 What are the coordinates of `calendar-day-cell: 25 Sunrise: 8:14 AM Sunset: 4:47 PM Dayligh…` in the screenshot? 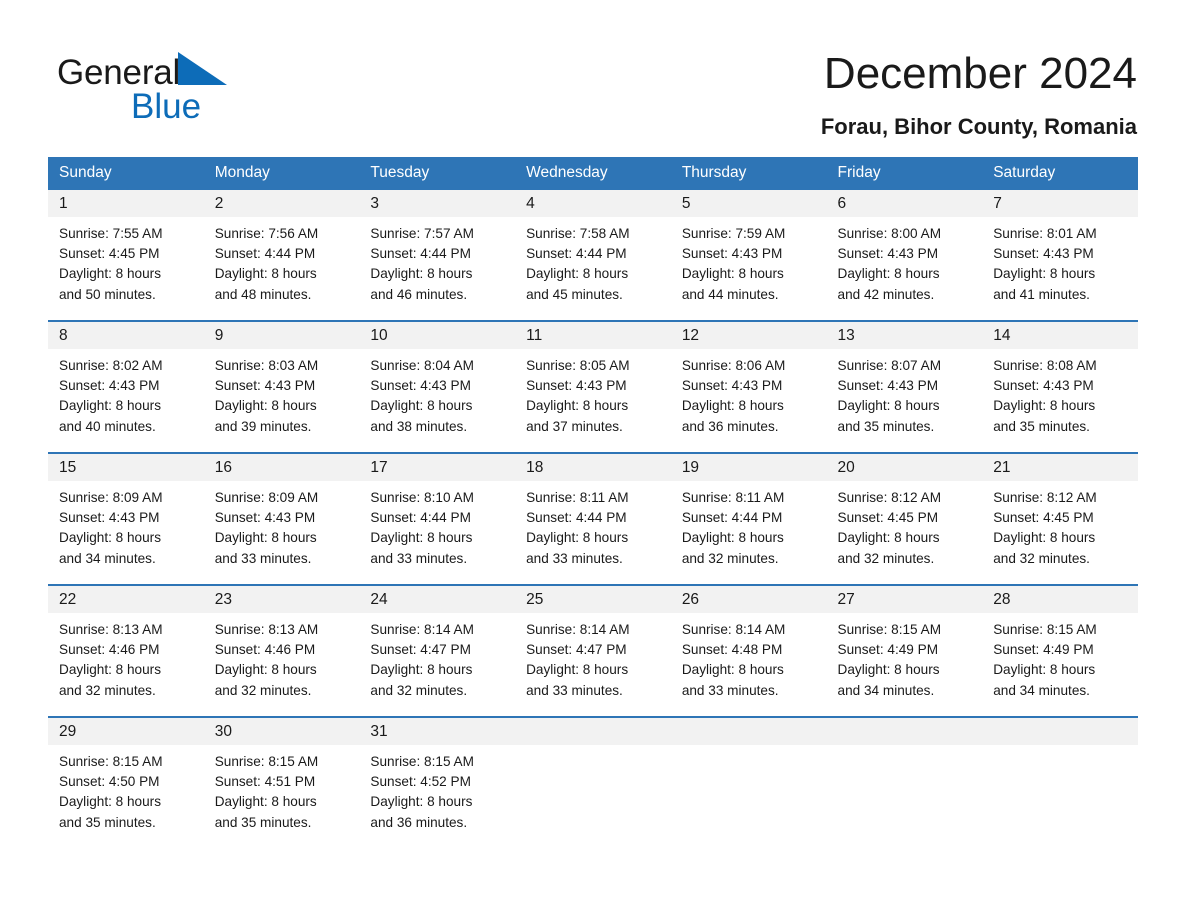 It's located at (593, 642).